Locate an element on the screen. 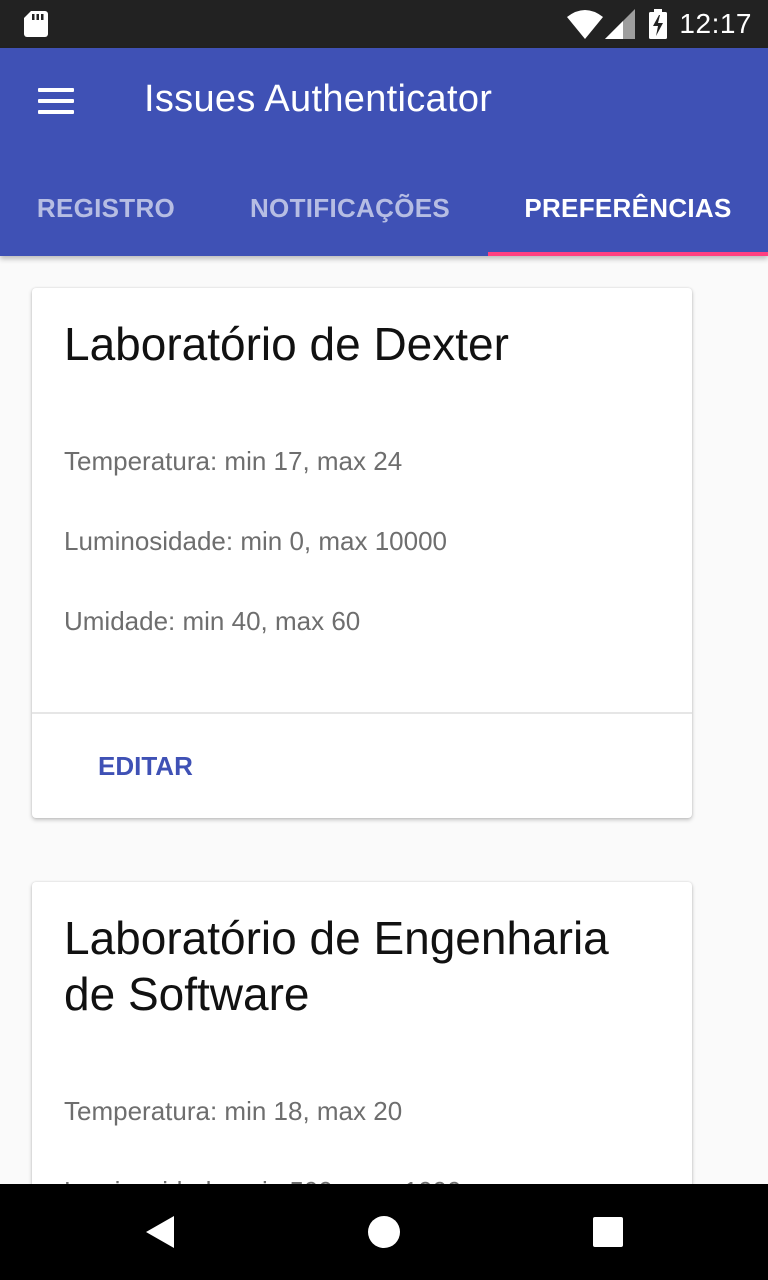 The width and height of the screenshot is (768, 1280). tab-label: NOTIFICAÇÕES is located at coordinates (350, 207).